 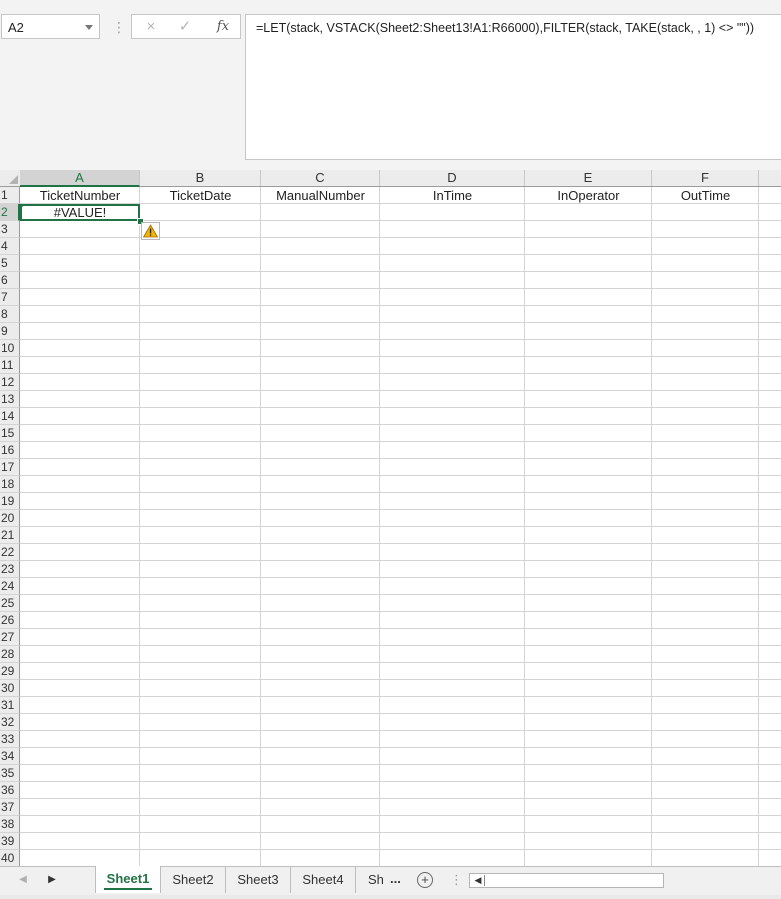 What do you see at coordinates (10, 654) in the screenshot?
I see `row-header-28: 28` at bounding box center [10, 654].